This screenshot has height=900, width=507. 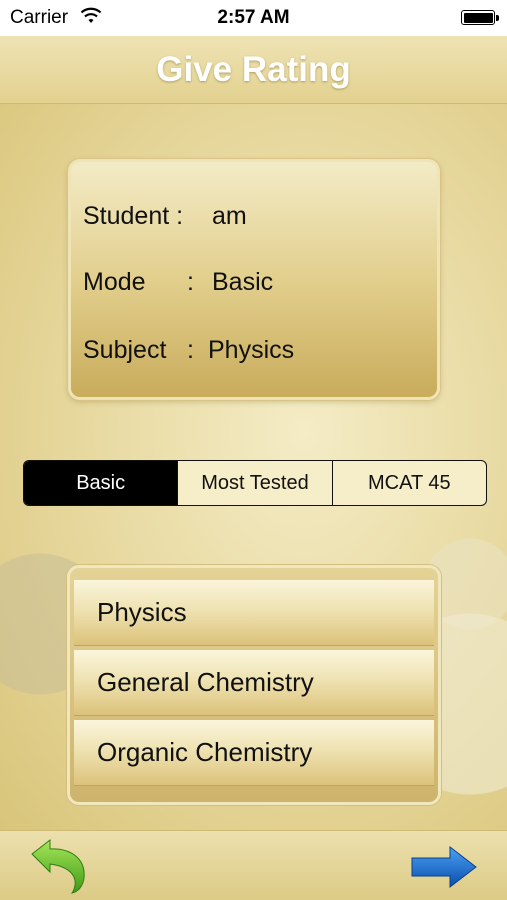 I want to click on list-item-organic-chemistry: Organic Chemistry, so click(x=254, y=753).